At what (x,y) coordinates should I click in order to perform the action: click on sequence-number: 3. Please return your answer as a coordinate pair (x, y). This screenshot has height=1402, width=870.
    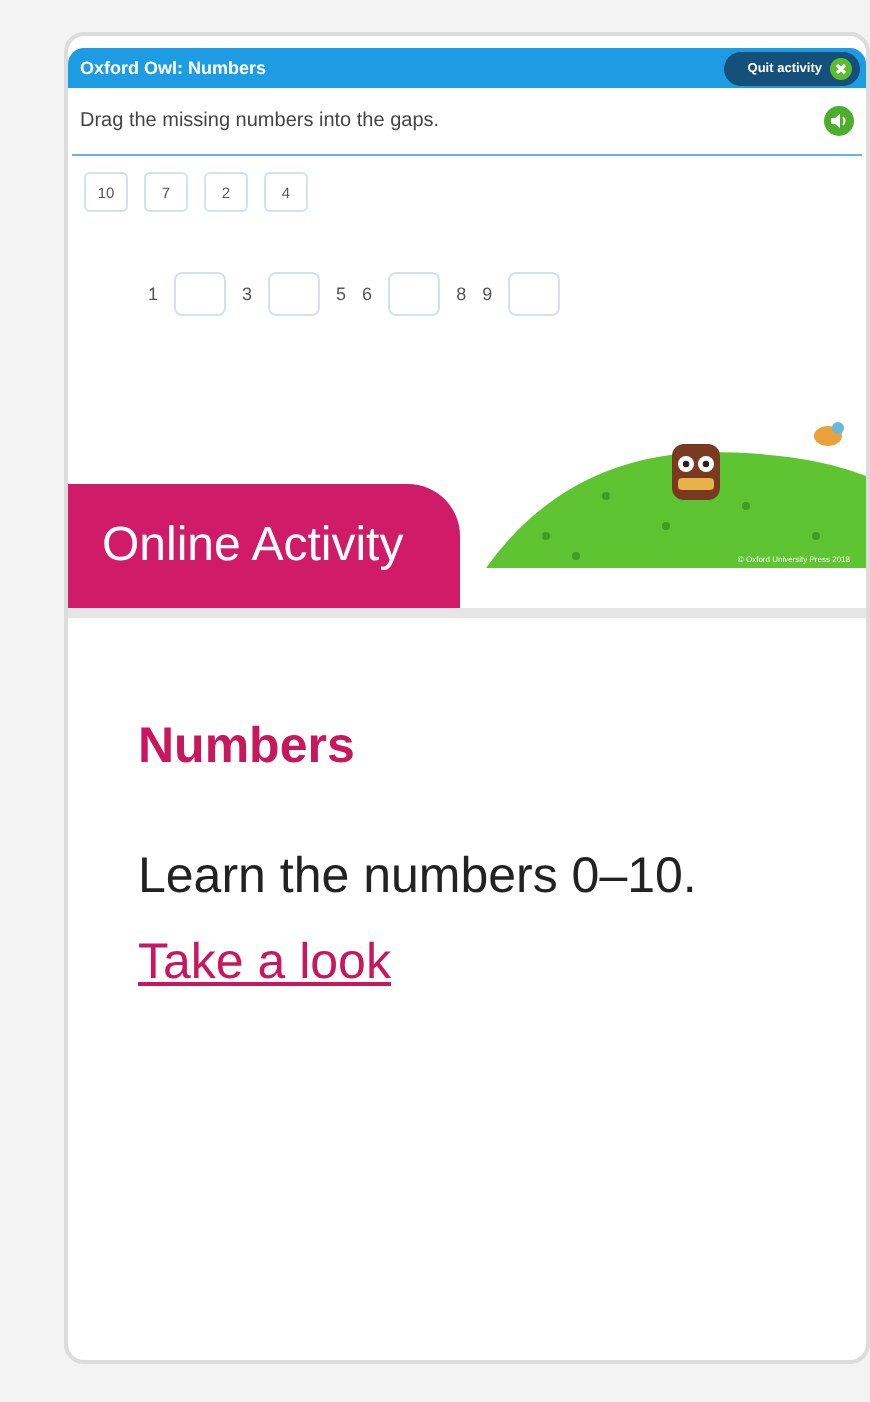
    Looking at the image, I should click on (247, 294).